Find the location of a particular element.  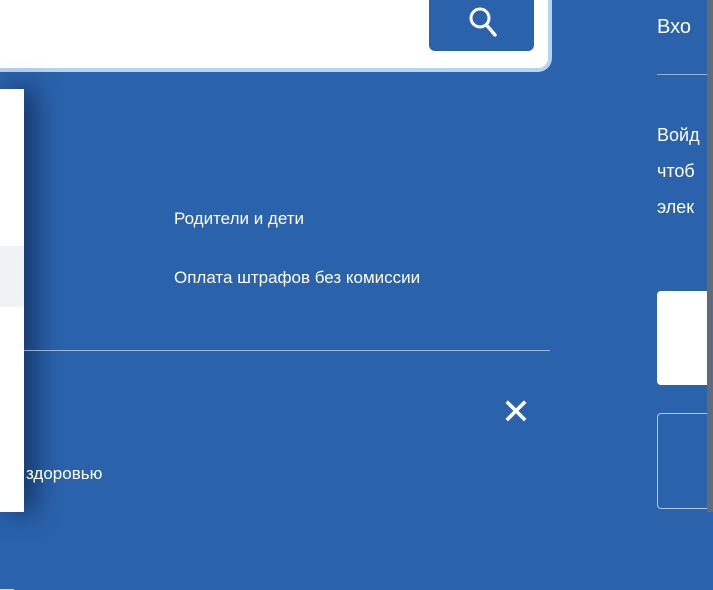

close-icon: ✕ is located at coordinates (516, 412).